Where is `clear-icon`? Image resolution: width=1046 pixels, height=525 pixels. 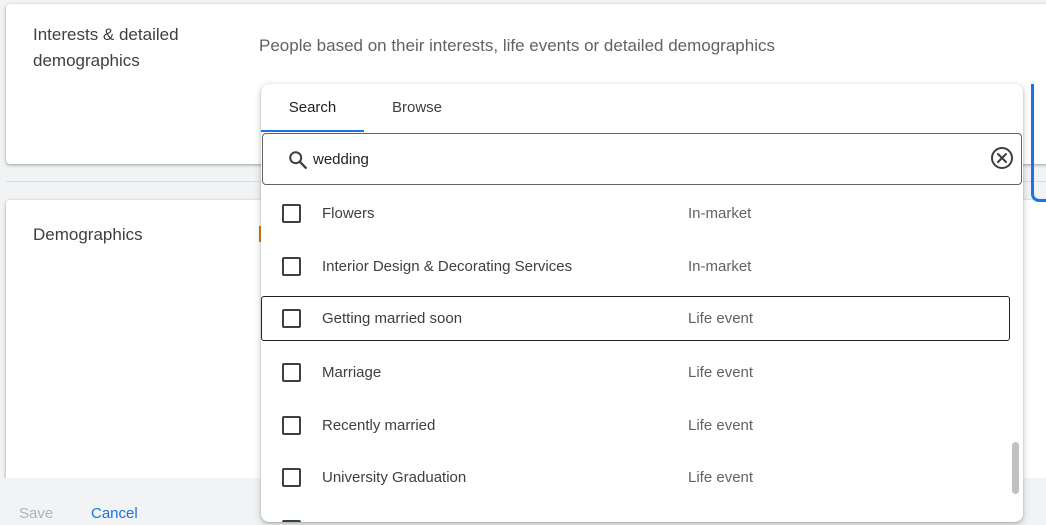 clear-icon is located at coordinates (1002, 158).